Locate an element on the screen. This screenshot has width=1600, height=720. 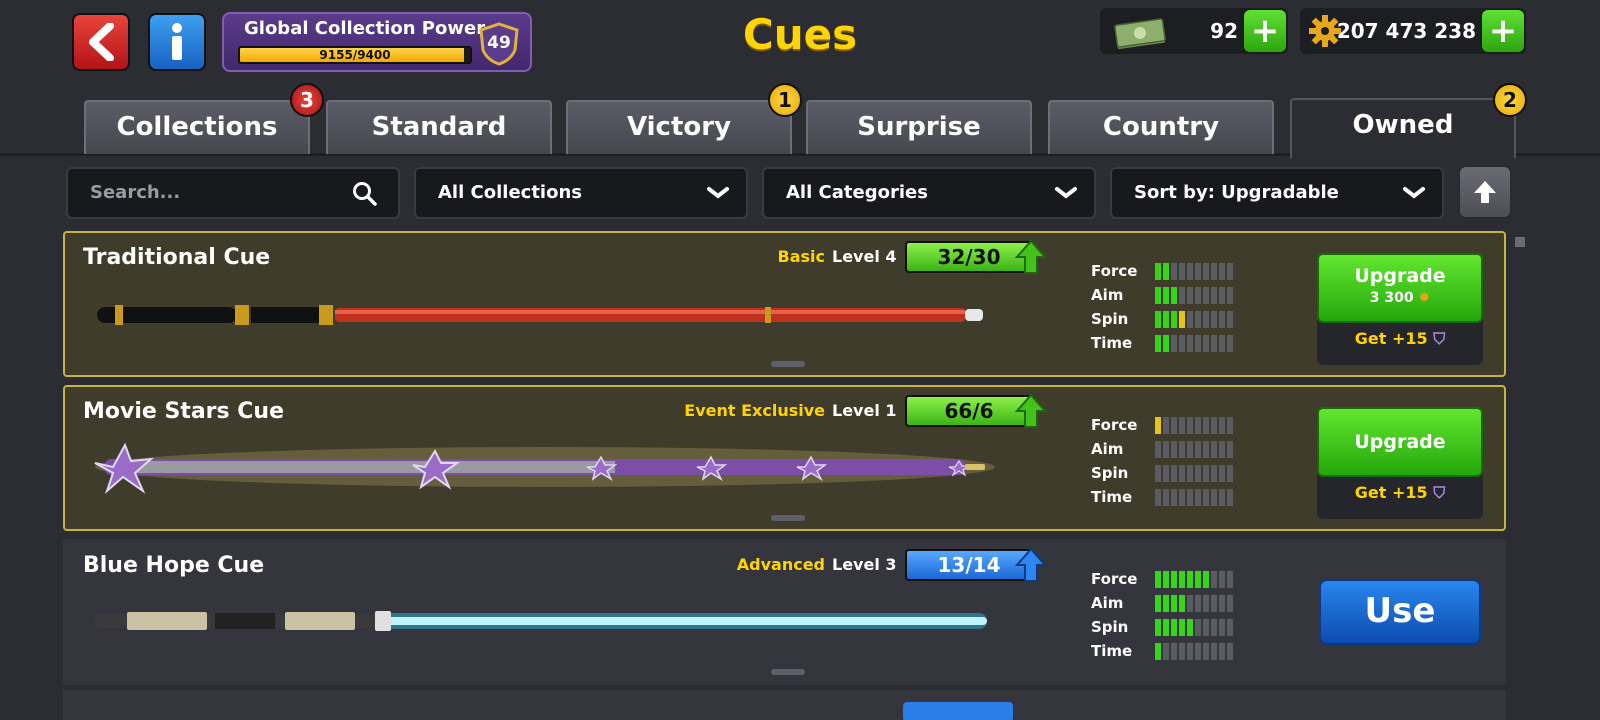
traditional-cue-image is located at coordinates (540, 315).